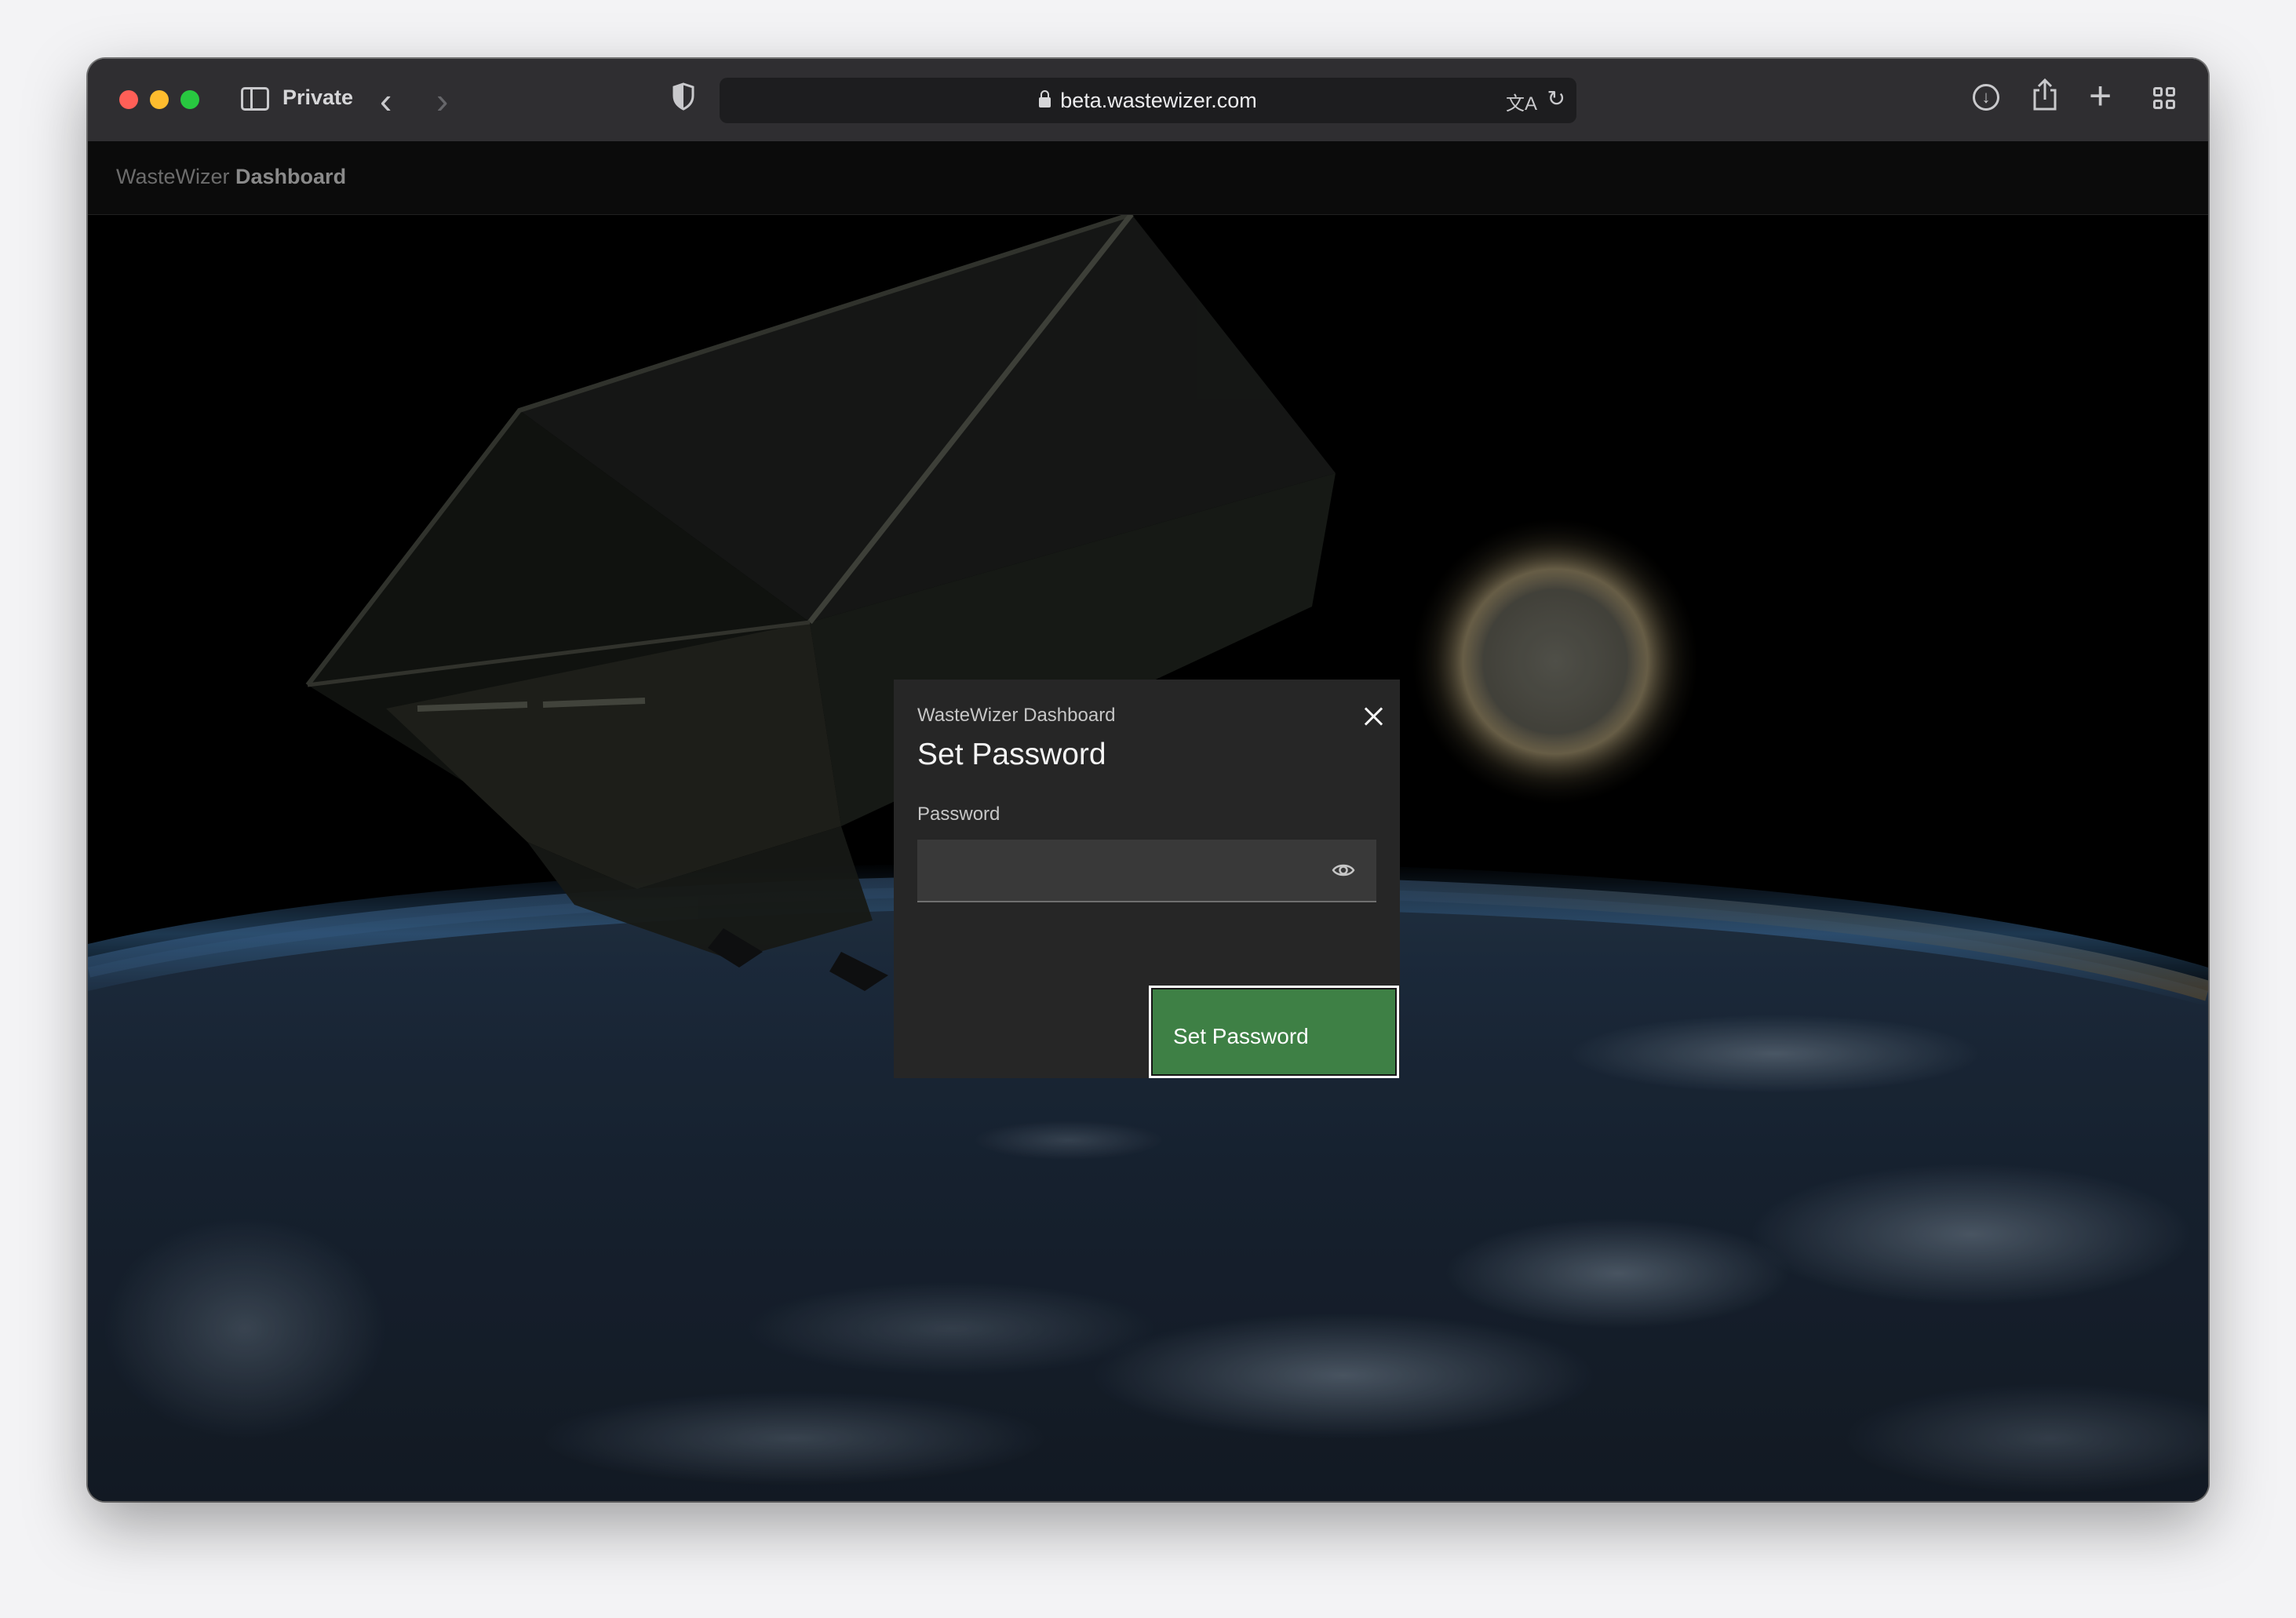 The width and height of the screenshot is (2296, 1618). What do you see at coordinates (1148, 178) in the screenshot?
I see `app-header: WasteWizer Dashboard` at bounding box center [1148, 178].